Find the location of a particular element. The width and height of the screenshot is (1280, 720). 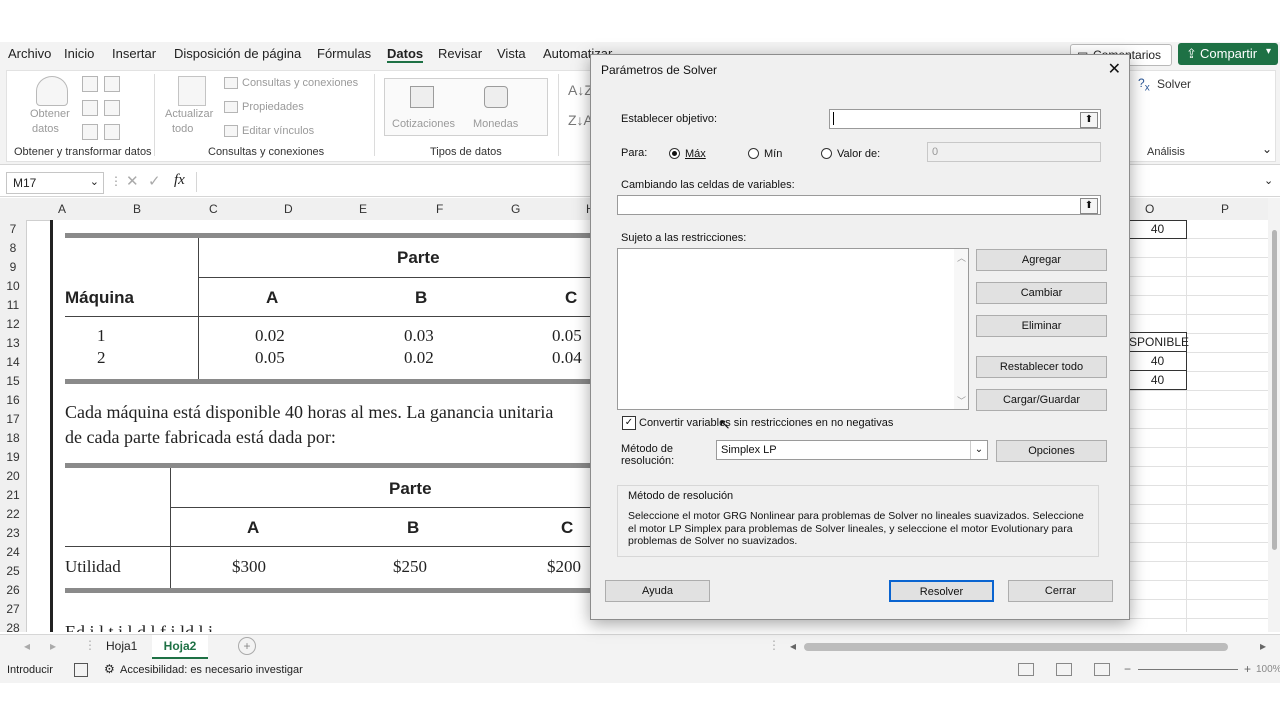

edit-links-button: Editar vínculos is located at coordinates (278, 131).